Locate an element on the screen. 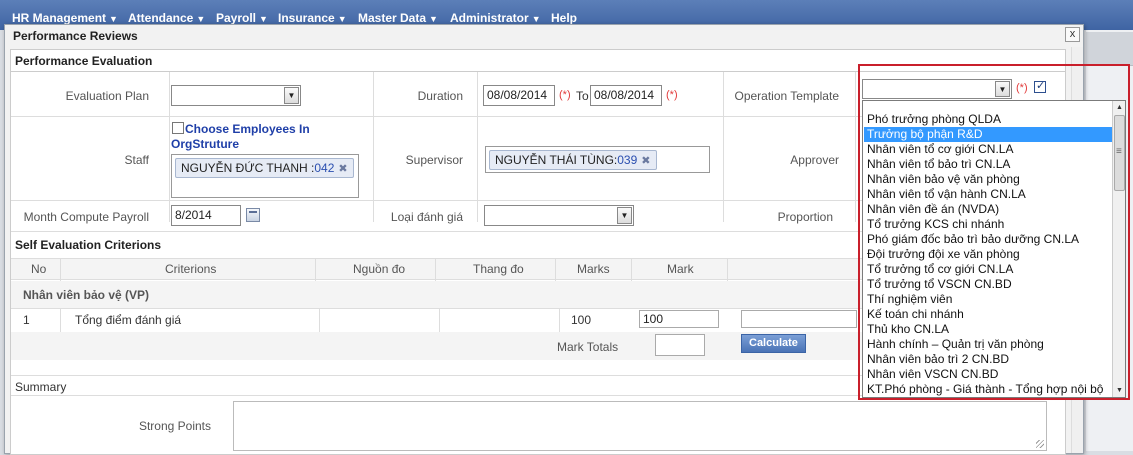  dropdown-option: Nhân viên tổ cơ giới CN.LA is located at coordinates (988, 149).